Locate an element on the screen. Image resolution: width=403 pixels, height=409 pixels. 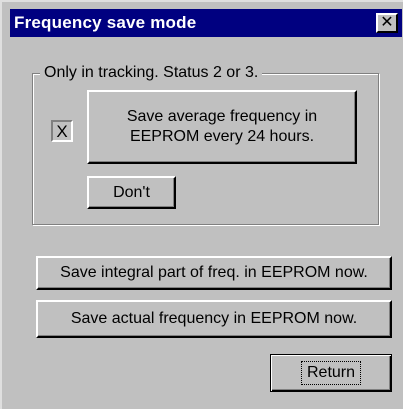
save-average-label-line2: EEPROM every 24 hours. is located at coordinates (222, 136).